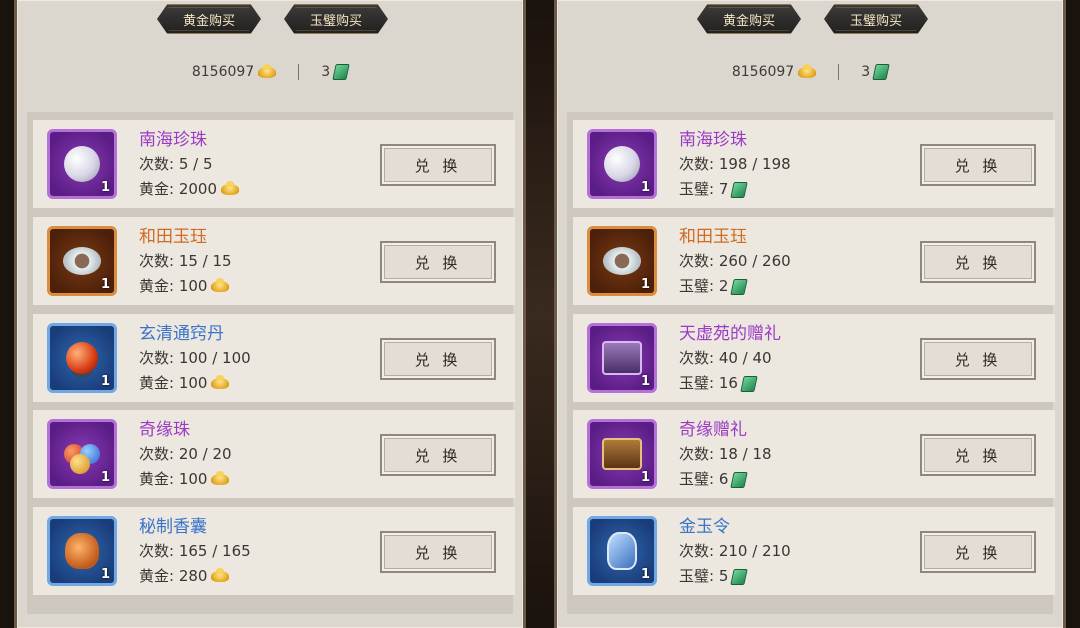  I want to click on currency-bar: 8156097 3, so click(810, 72).